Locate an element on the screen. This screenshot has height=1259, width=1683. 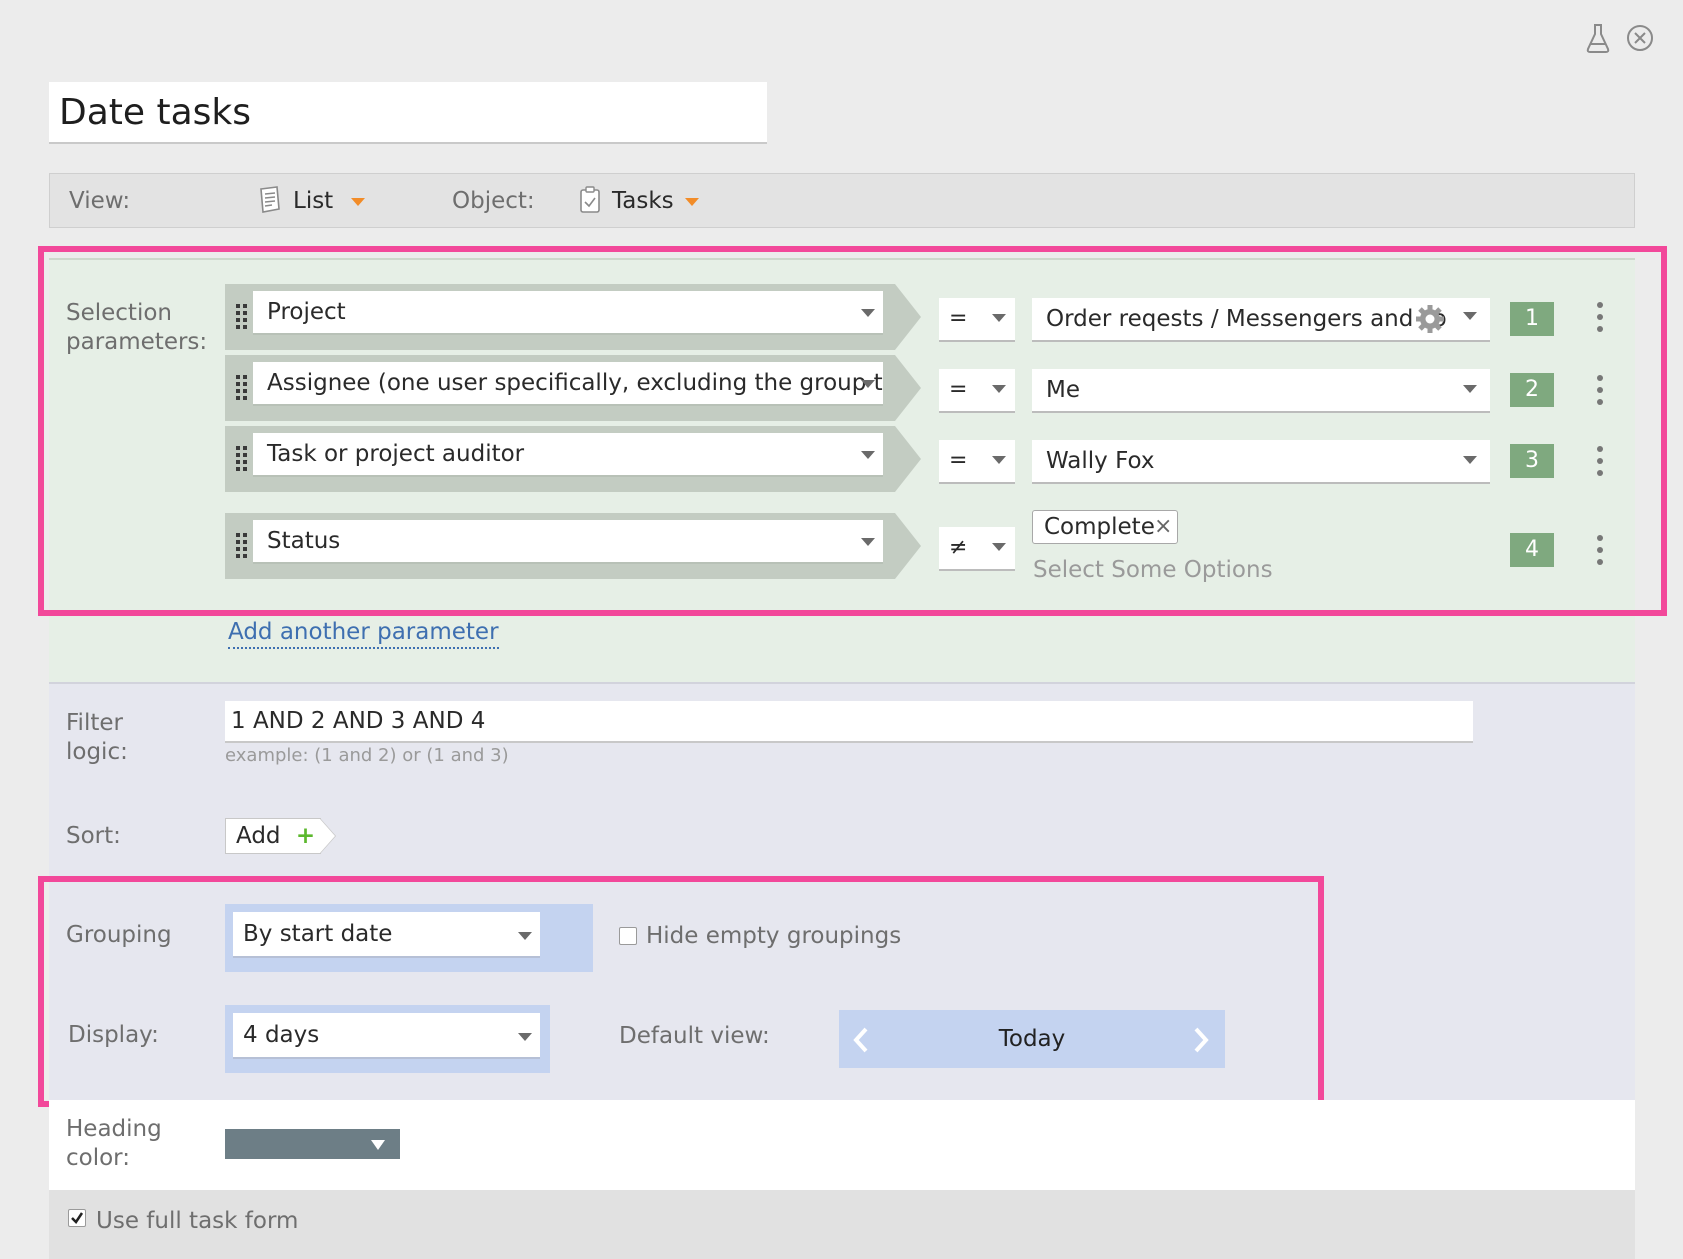
filter-logic-input: 1 AND 2 AND 3 AND 4 is located at coordinates (849, 722).